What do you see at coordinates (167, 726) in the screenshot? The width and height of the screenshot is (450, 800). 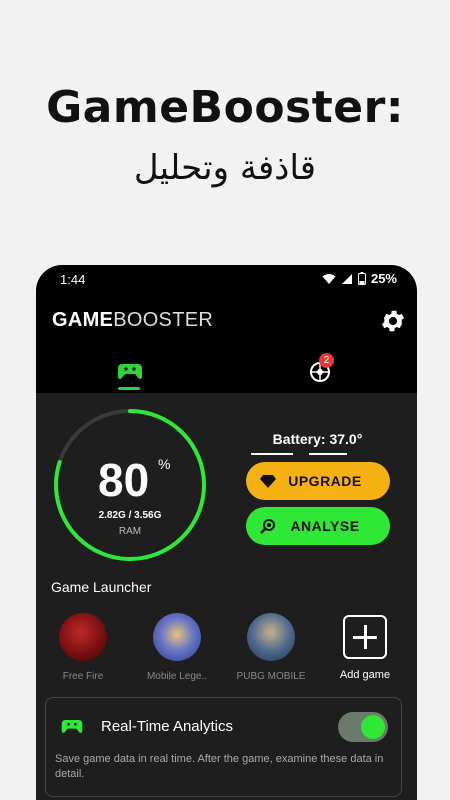 I see `analytics-title: Real-Time Analytics` at bounding box center [167, 726].